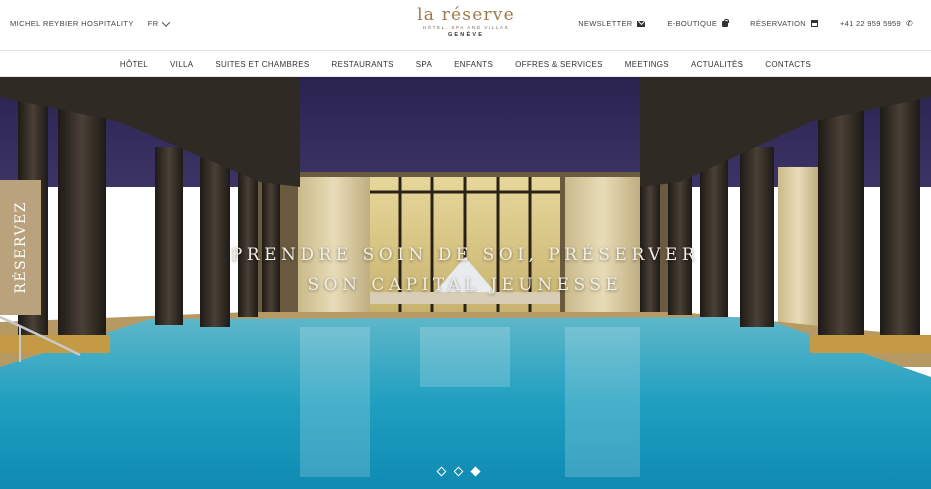  What do you see at coordinates (725, 22) in the screenshot?
I see `bag-icon` at bounding box center [725, 22].